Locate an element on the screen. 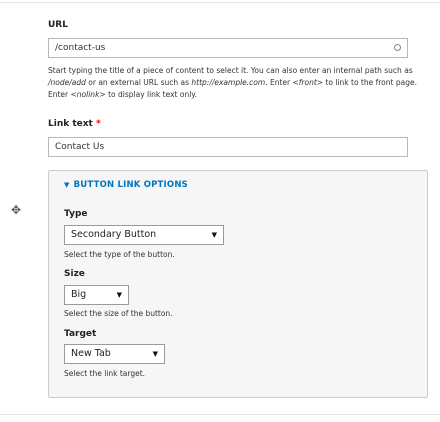  autocomplete-throbber-icon is located at coordinates (397, 47).